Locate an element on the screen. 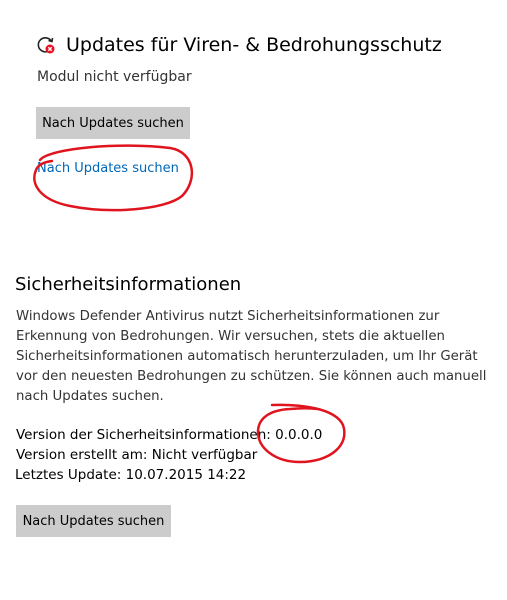  updates-section-title: Updates für Viren- & Bedrohungsschutz is located at coordinates (254, 45).